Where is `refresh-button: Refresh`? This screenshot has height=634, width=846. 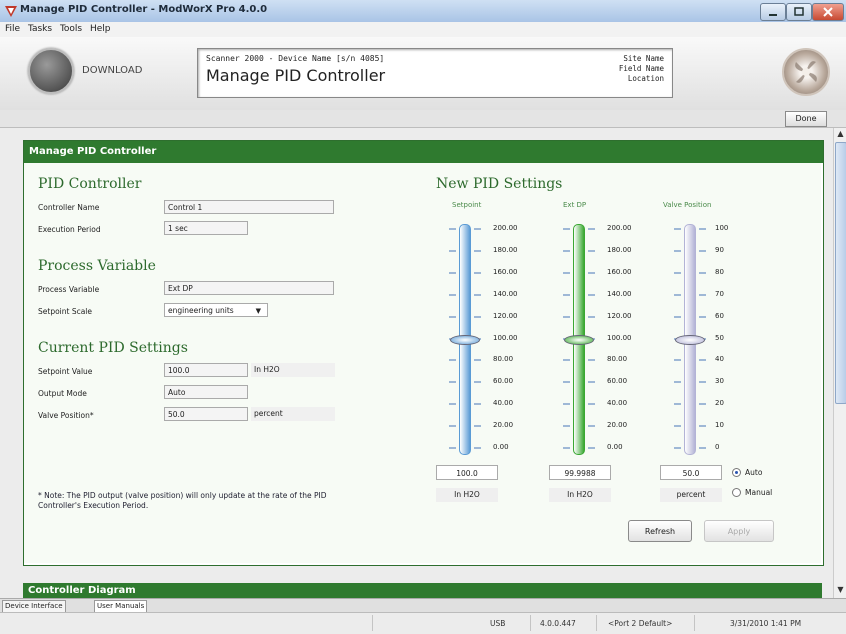
refresh-button: Refresh is located at coordinates (660, 531).